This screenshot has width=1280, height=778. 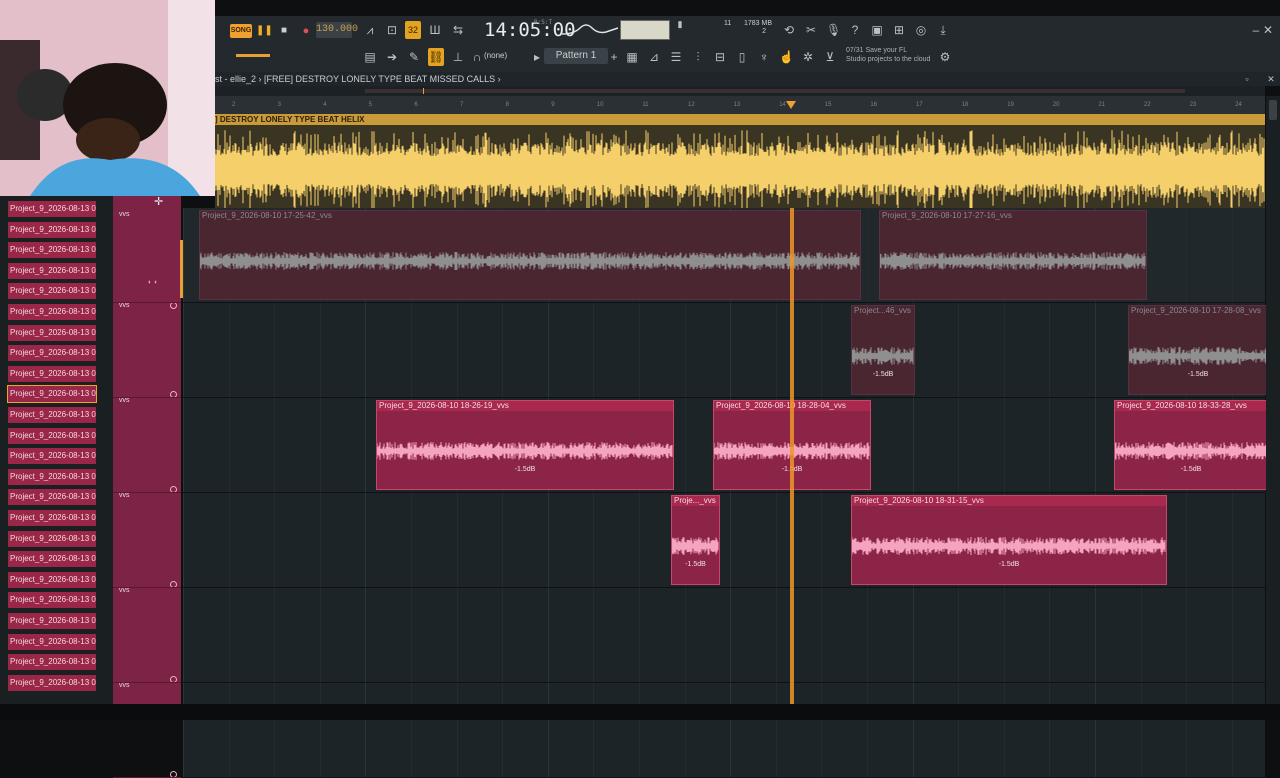 What do you see at coordinates (1198, 350) in the screenshot?
I see `audio-clip: Project_9_2026-08-10 17-28-08_vvs -1.5dB` at bounding box center [1198, 350].